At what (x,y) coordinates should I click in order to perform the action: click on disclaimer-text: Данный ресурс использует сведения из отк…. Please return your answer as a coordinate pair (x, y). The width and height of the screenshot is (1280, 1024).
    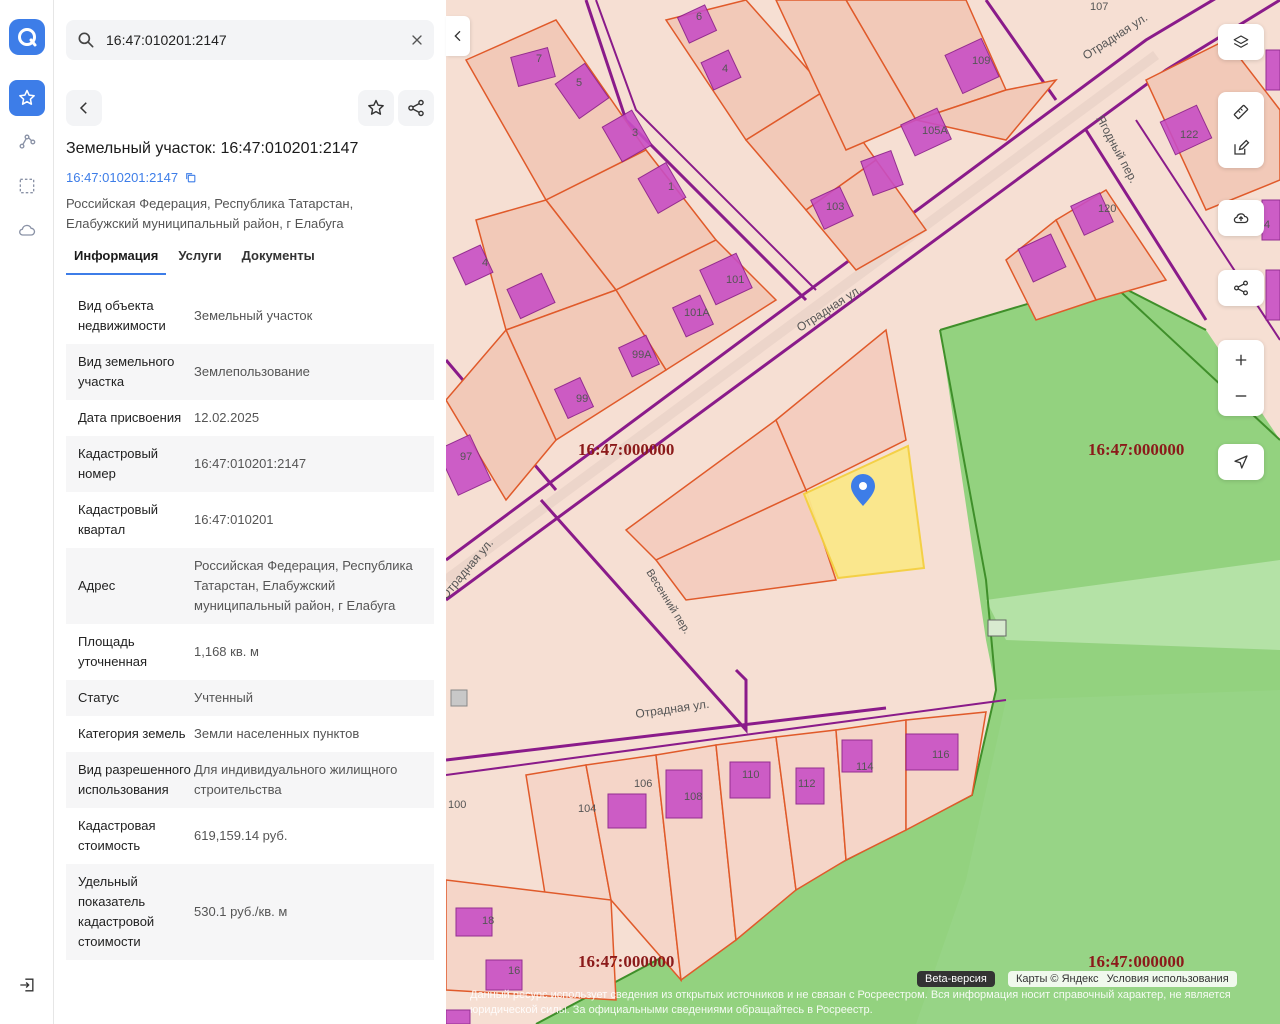
    Looking at the image, I should click on (850, 1002).